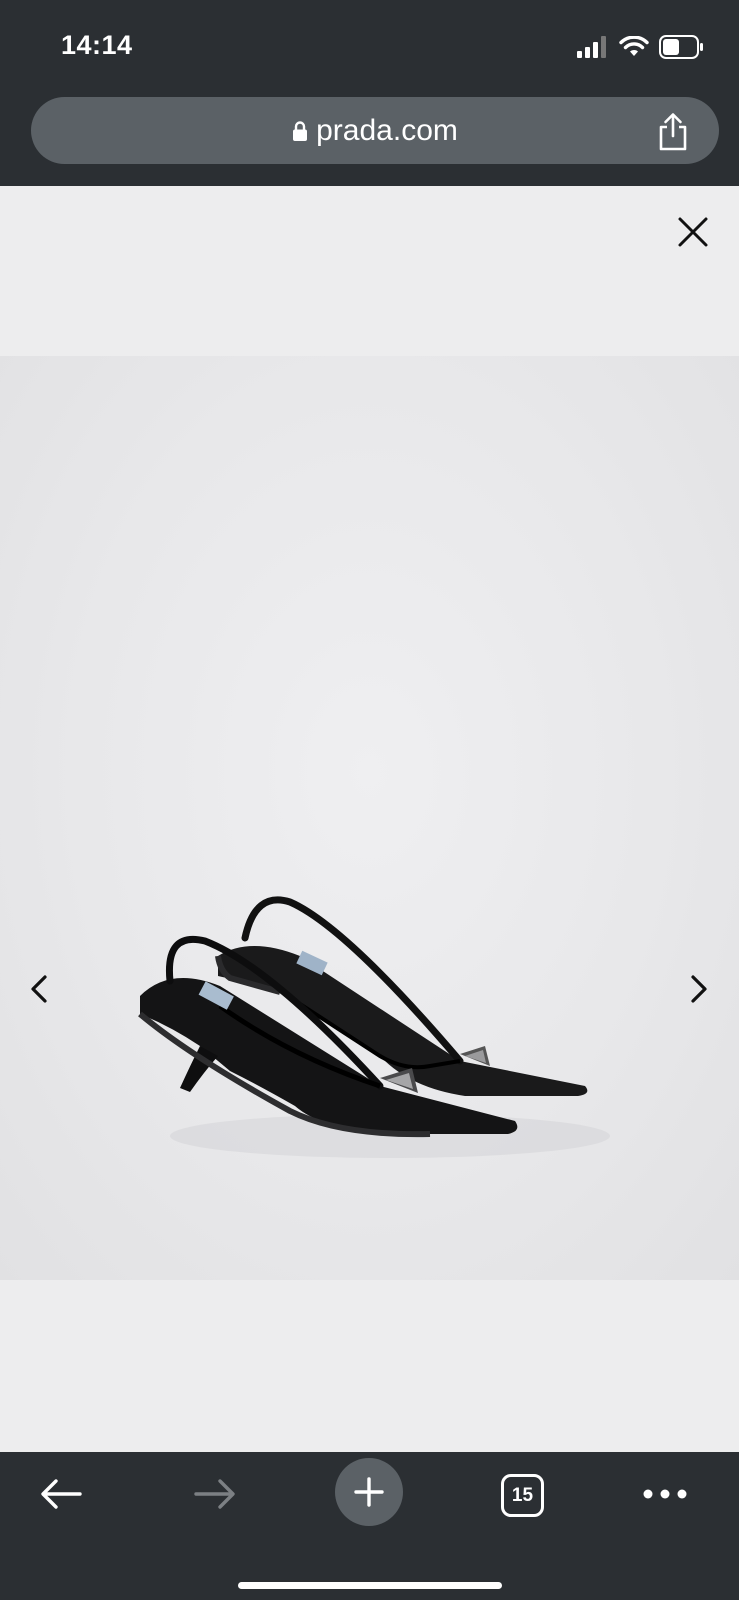  I want to click on chevron-right-icon, so click(699, 989).